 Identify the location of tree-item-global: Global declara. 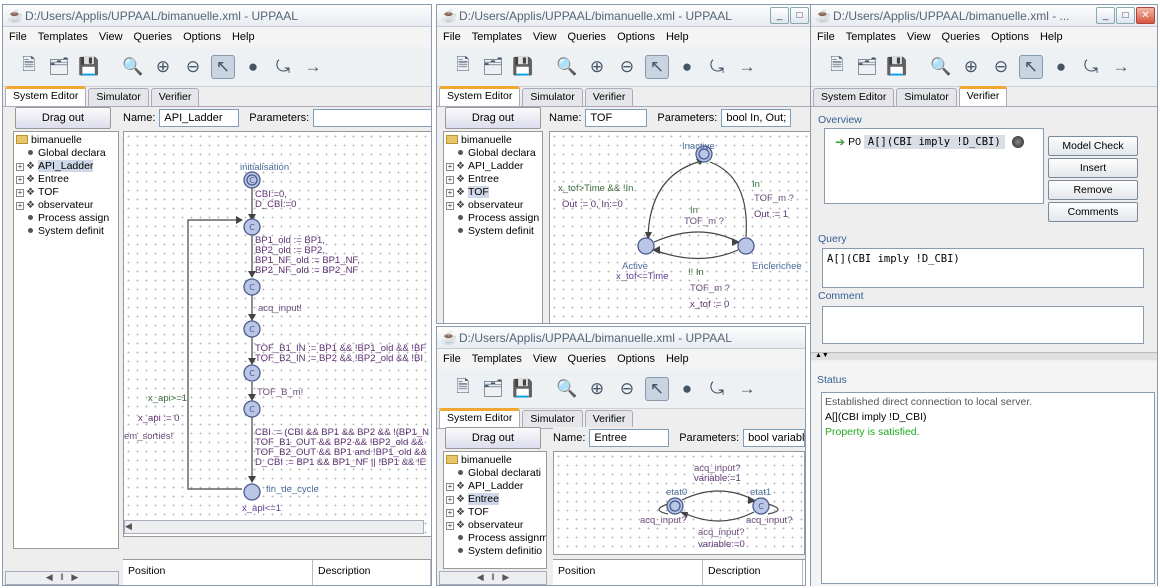
(66, 153).